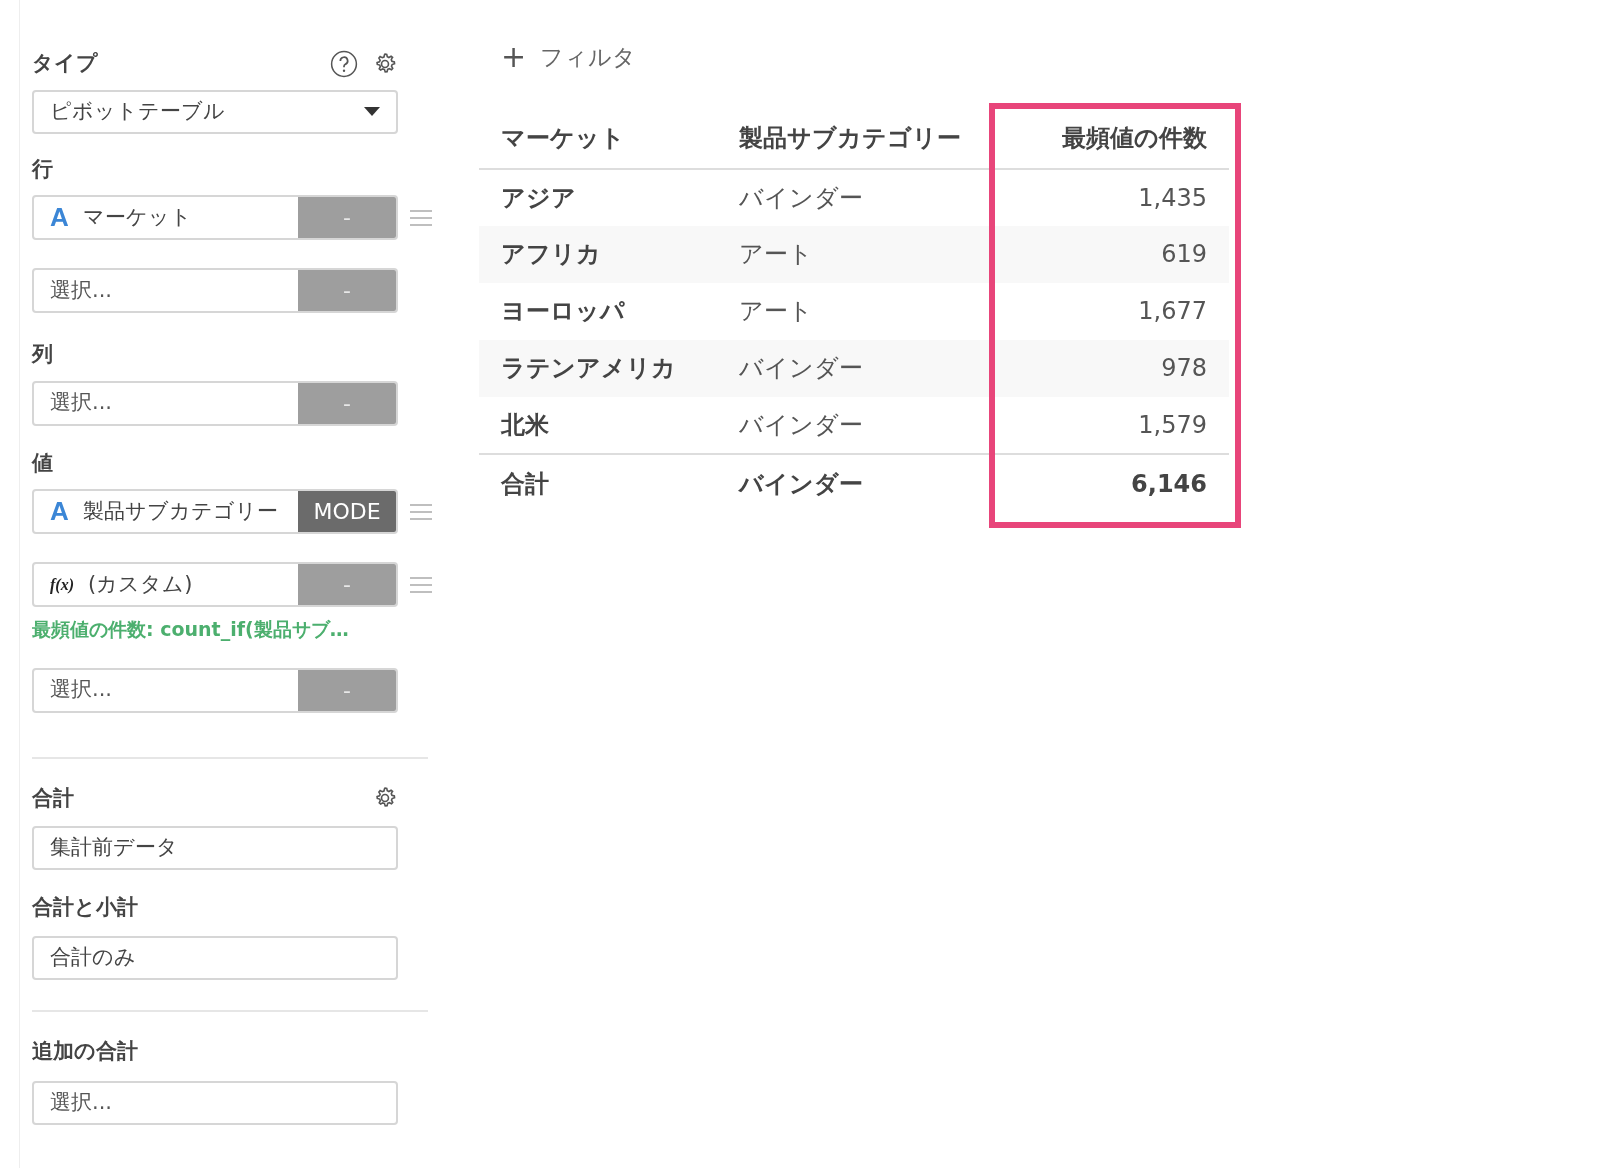  What do you see at coordinates (42, 169) in the screenshot?
I see `section-label: 行` at bounding box center [42, 169].